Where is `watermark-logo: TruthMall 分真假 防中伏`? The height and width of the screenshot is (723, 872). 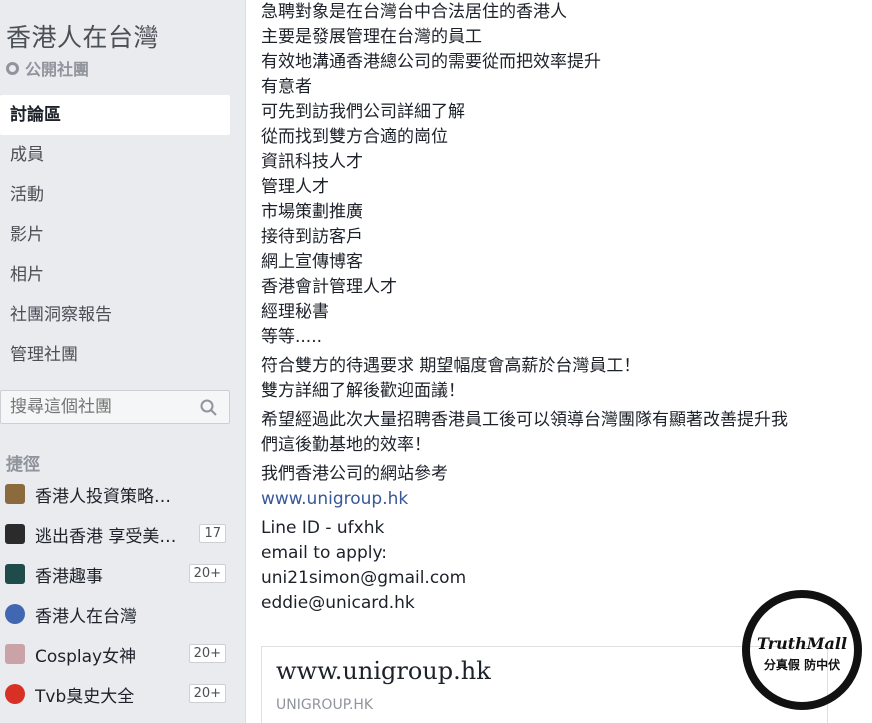
watermark-logo: TruthMall 分真假 防中伏 is located at coordinates (802, 650).